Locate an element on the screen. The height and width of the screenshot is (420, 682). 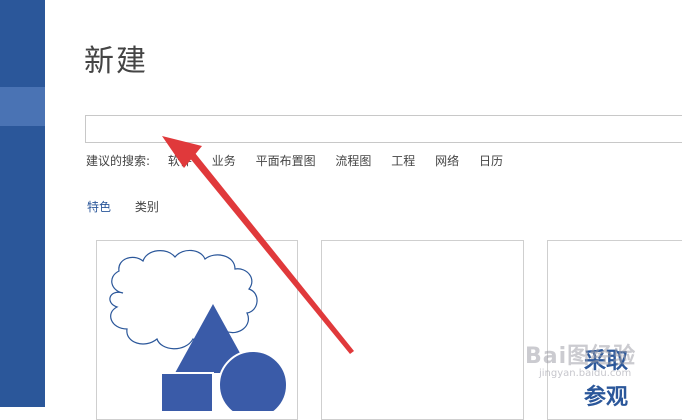
suggestion-calendar: 日历 is located at coordinates (491, 160).